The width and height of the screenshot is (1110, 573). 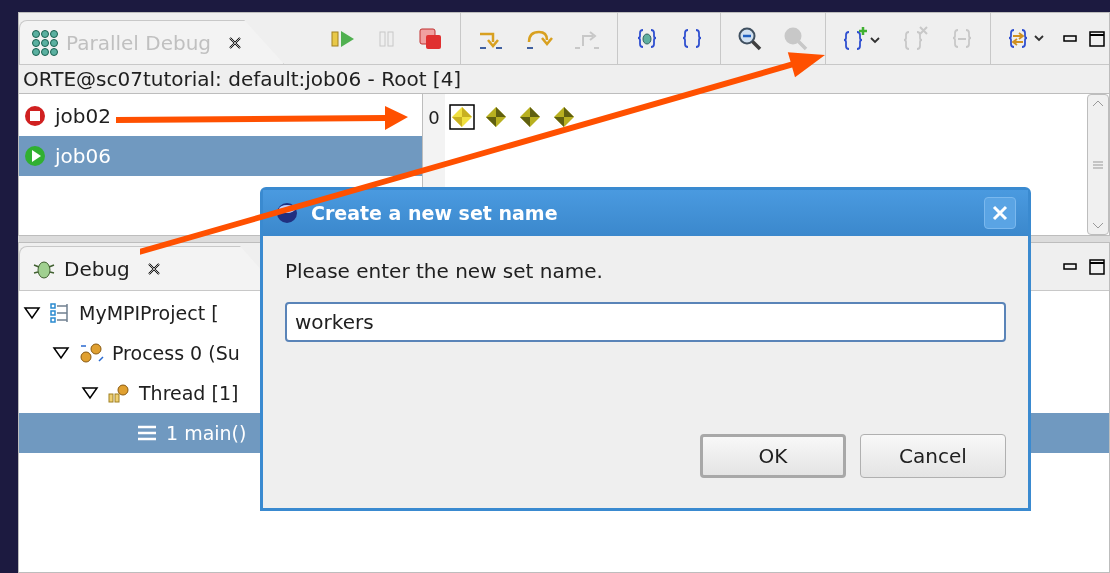 I want to click on tree-item-label: Process 0 (Su, so click(x=176, y=353).